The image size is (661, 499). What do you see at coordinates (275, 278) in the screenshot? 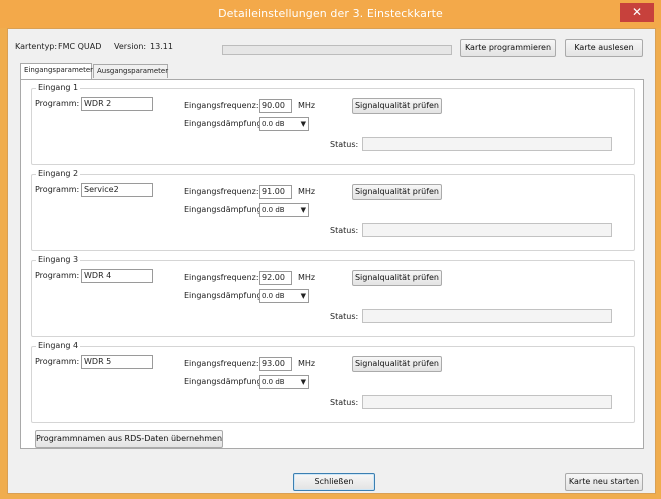
I see `frequency-input: 92.00` at bounding box center [275, 278].